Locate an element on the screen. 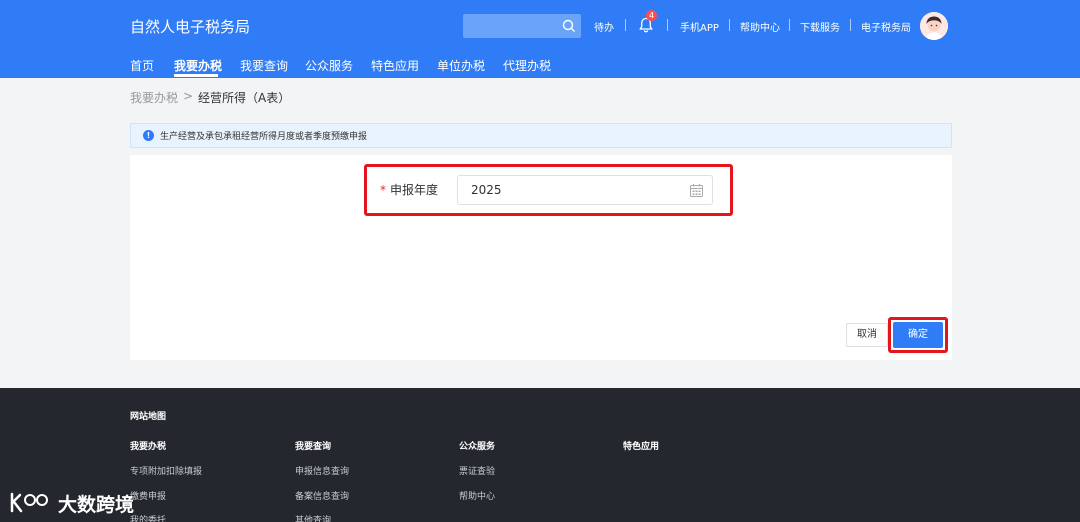  footer-link: 帮助中心 is located at coordinates (477, 495).